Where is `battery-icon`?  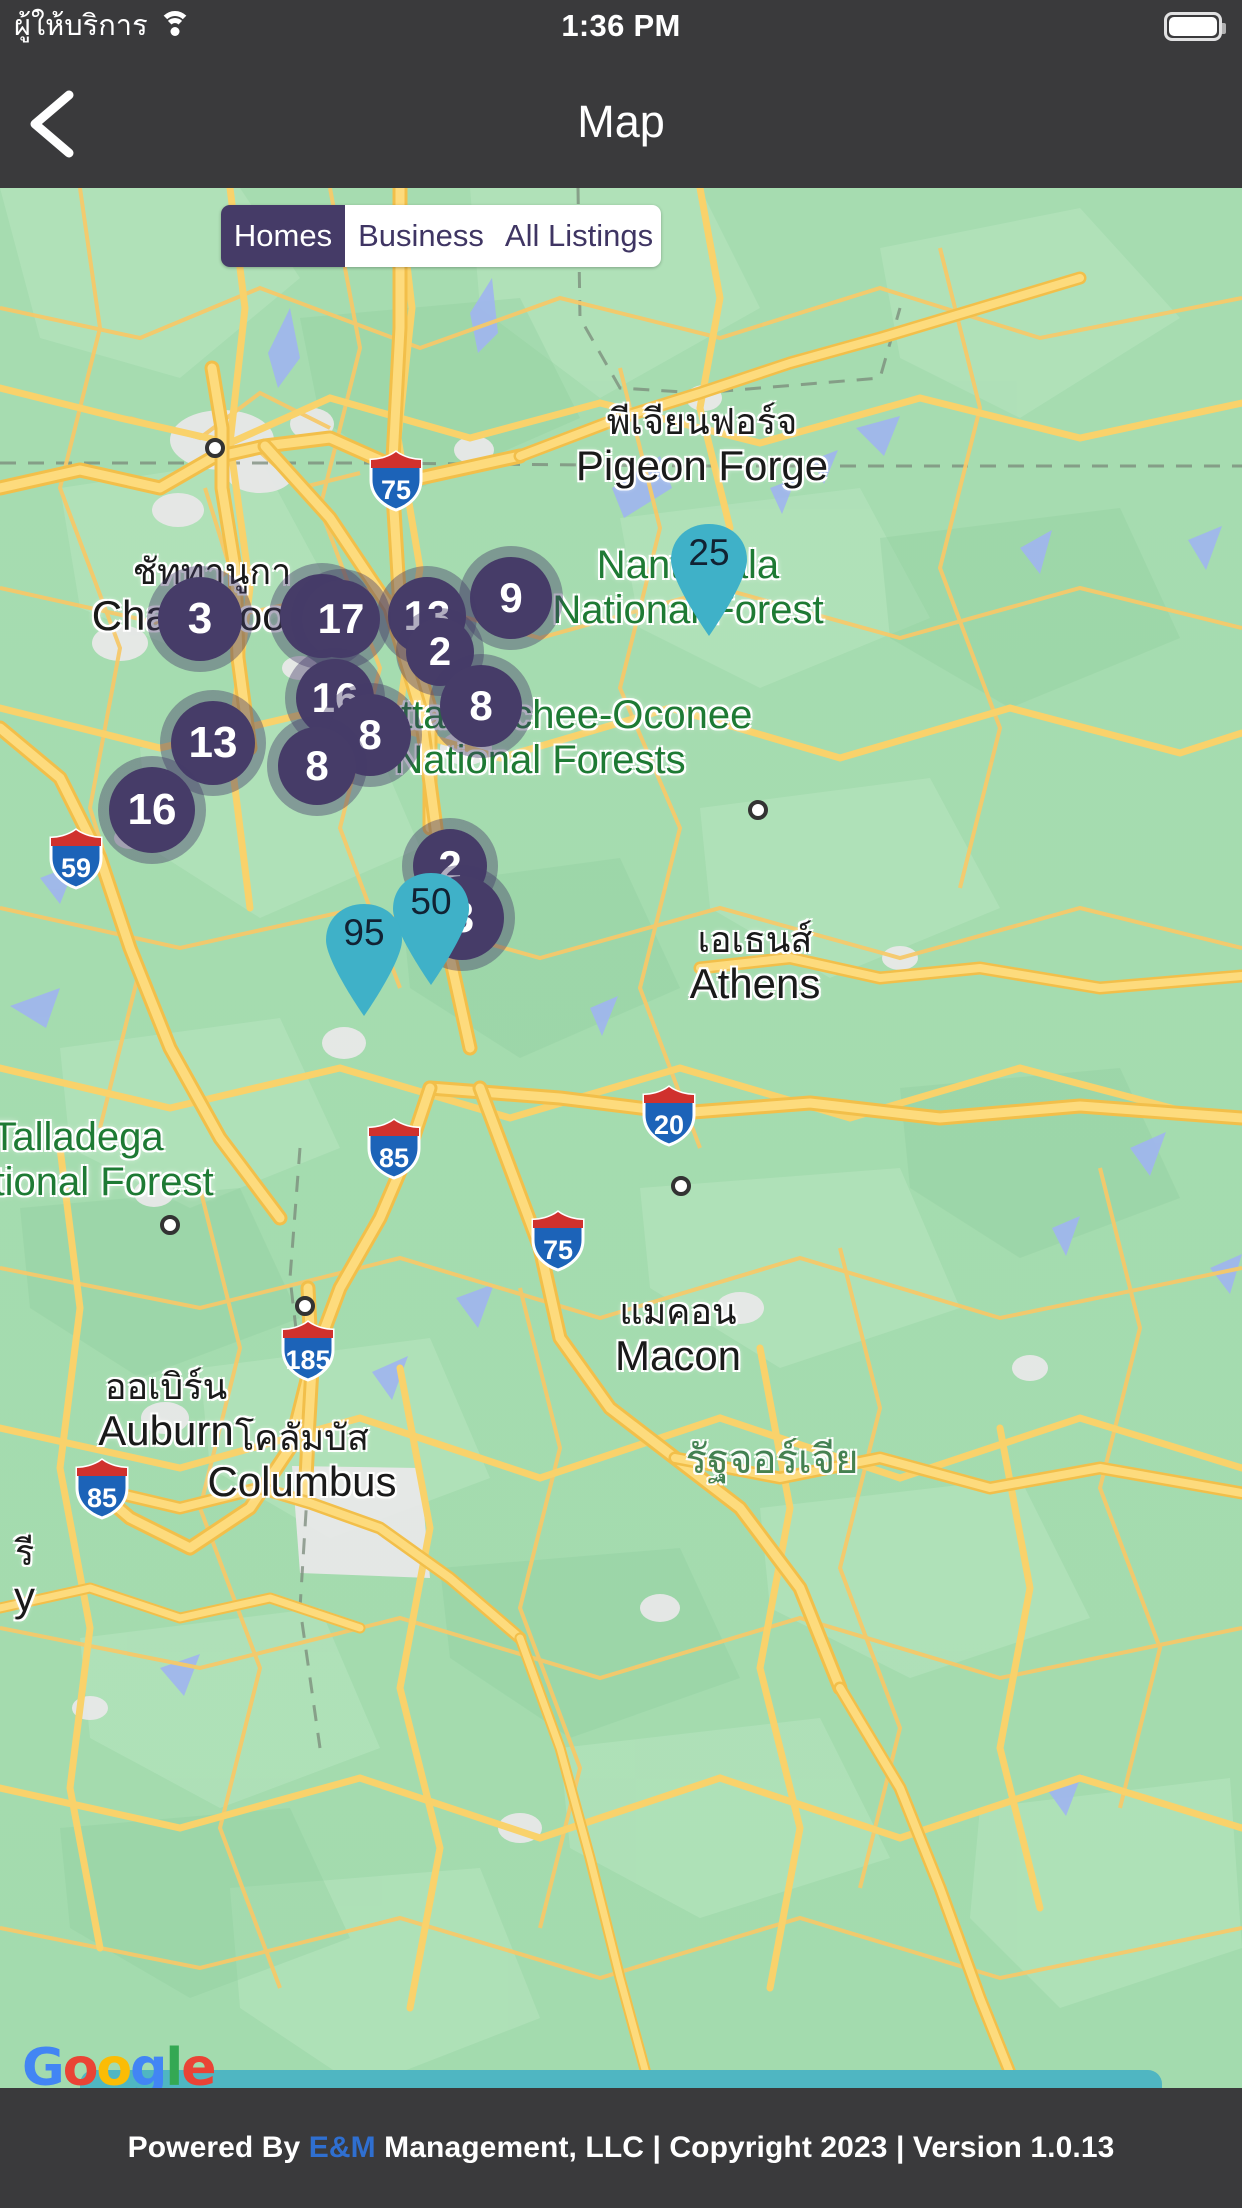 battery-icon is located at coordinates (1195, 26).